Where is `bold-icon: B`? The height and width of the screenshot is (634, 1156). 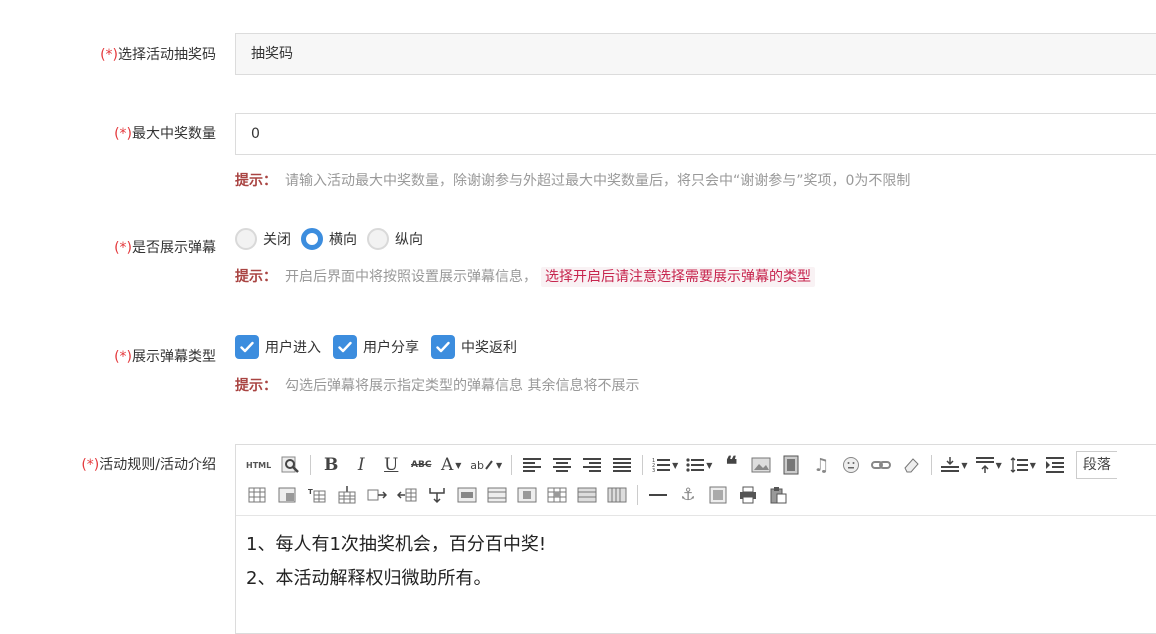 bold-icon: B is located at coordinates (331, 465).